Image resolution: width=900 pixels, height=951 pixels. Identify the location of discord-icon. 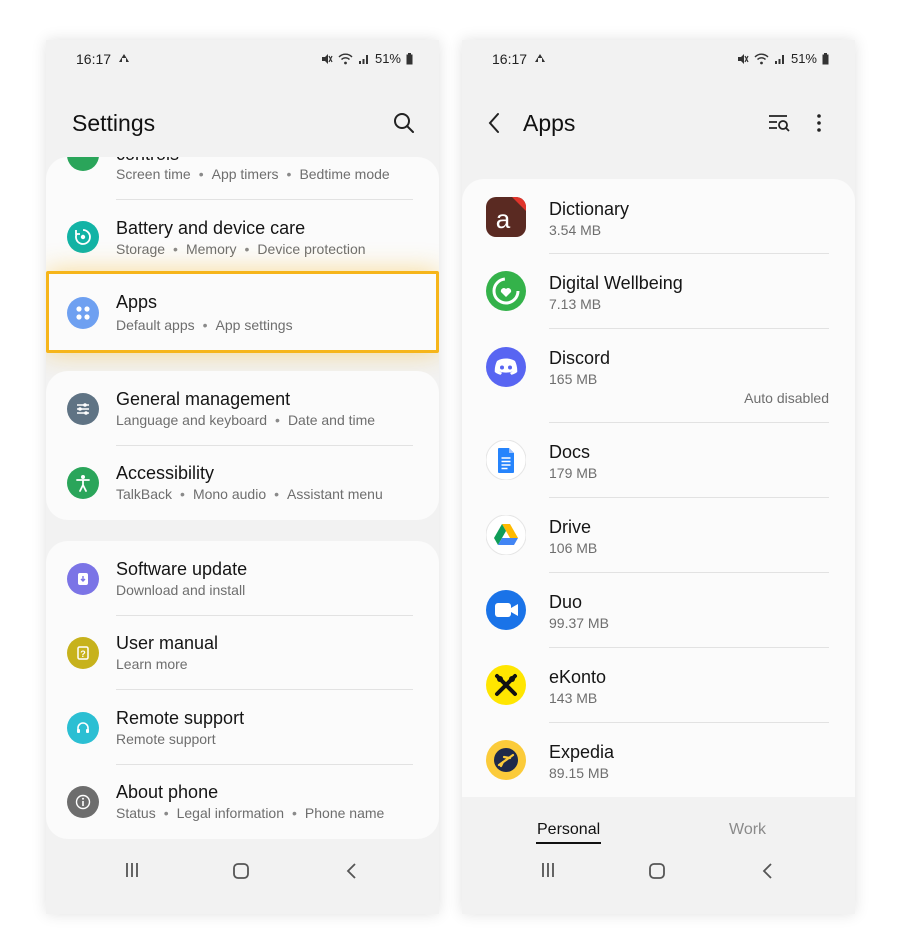
(506, 367).